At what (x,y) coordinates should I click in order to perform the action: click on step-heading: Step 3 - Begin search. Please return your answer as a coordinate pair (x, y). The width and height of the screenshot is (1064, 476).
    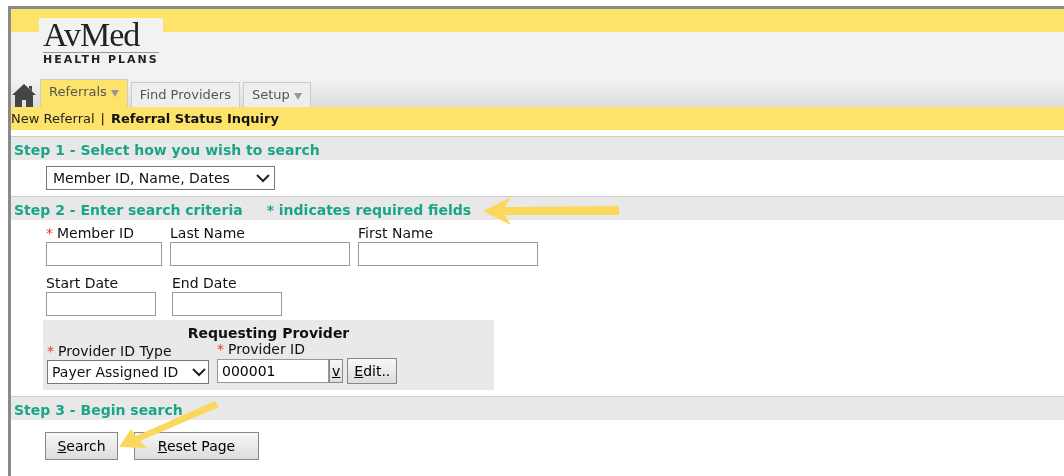
    Looking at the image, I should click on (537, 408).